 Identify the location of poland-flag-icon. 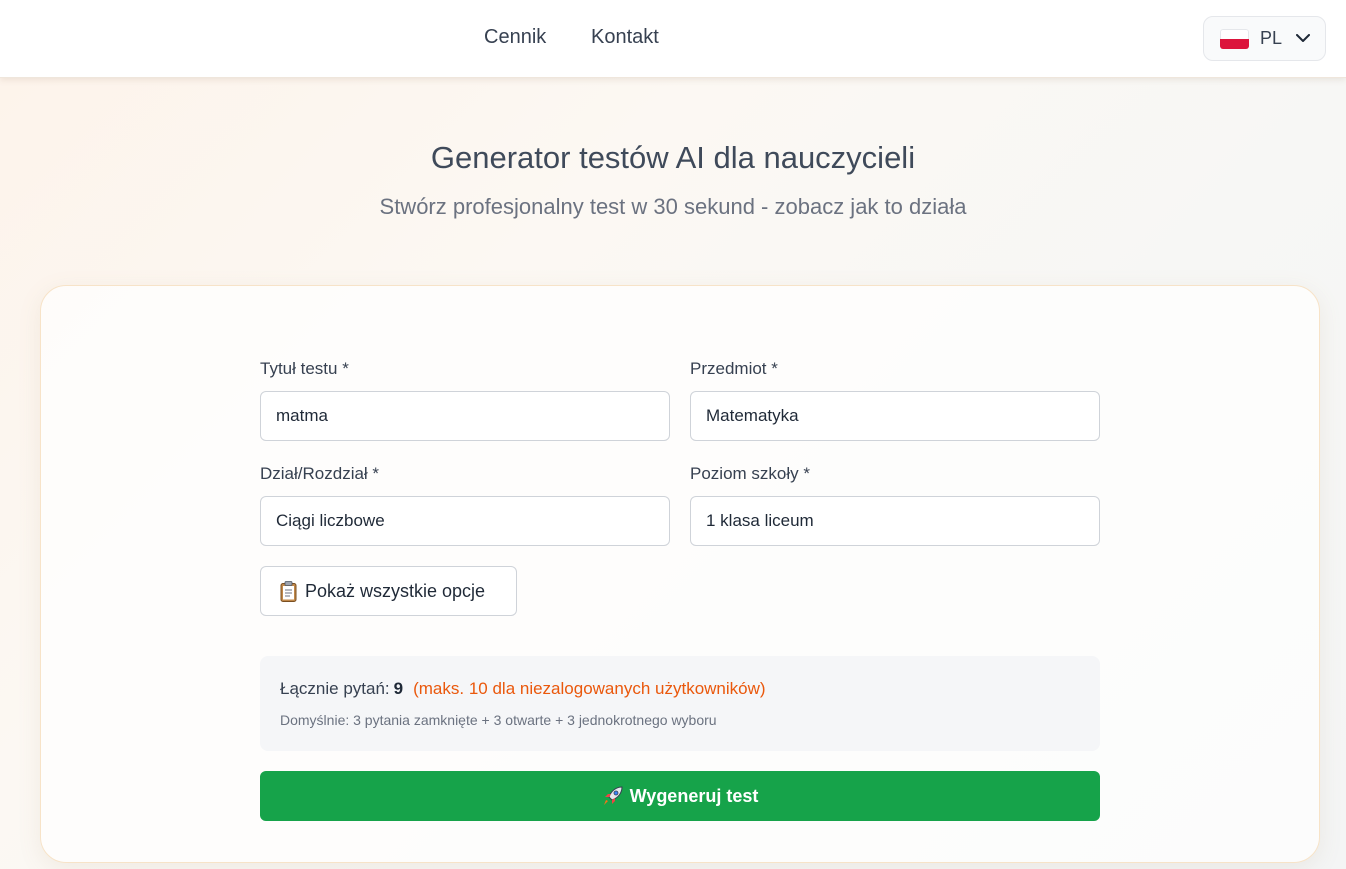
(1234, 38).